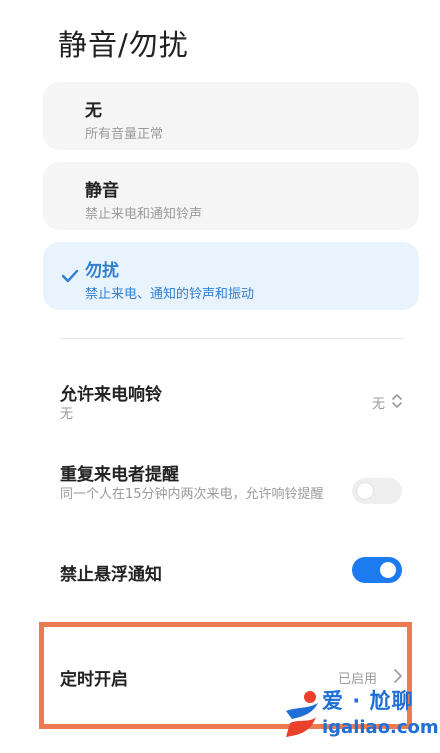  What do you see at coordinates (192, 494) in the screenshot?
I see `repeat-caller-subtitle: 同一个人在15分钟内两次来电，允许响铃提醒` at bounding box center [192, 494].